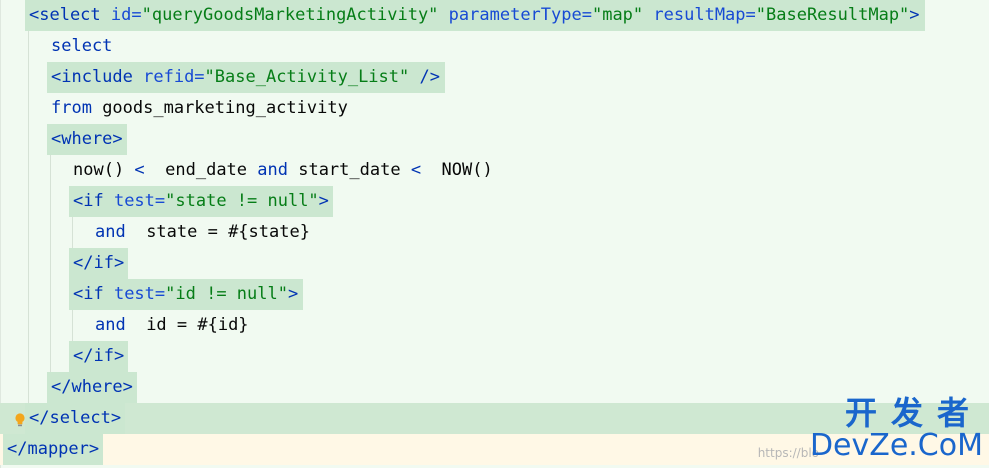  Describe the element at coordinates (201, 170) in the screenshot. I see `code-token: end_date` at that location.